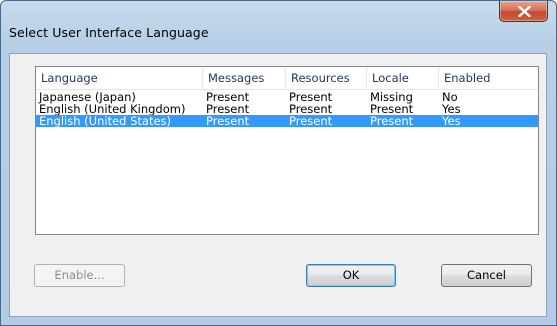  What do you see at coordinates (351, 275) in the screenshot?
I see `ok-button: OK` at bounding box center [351, 275].